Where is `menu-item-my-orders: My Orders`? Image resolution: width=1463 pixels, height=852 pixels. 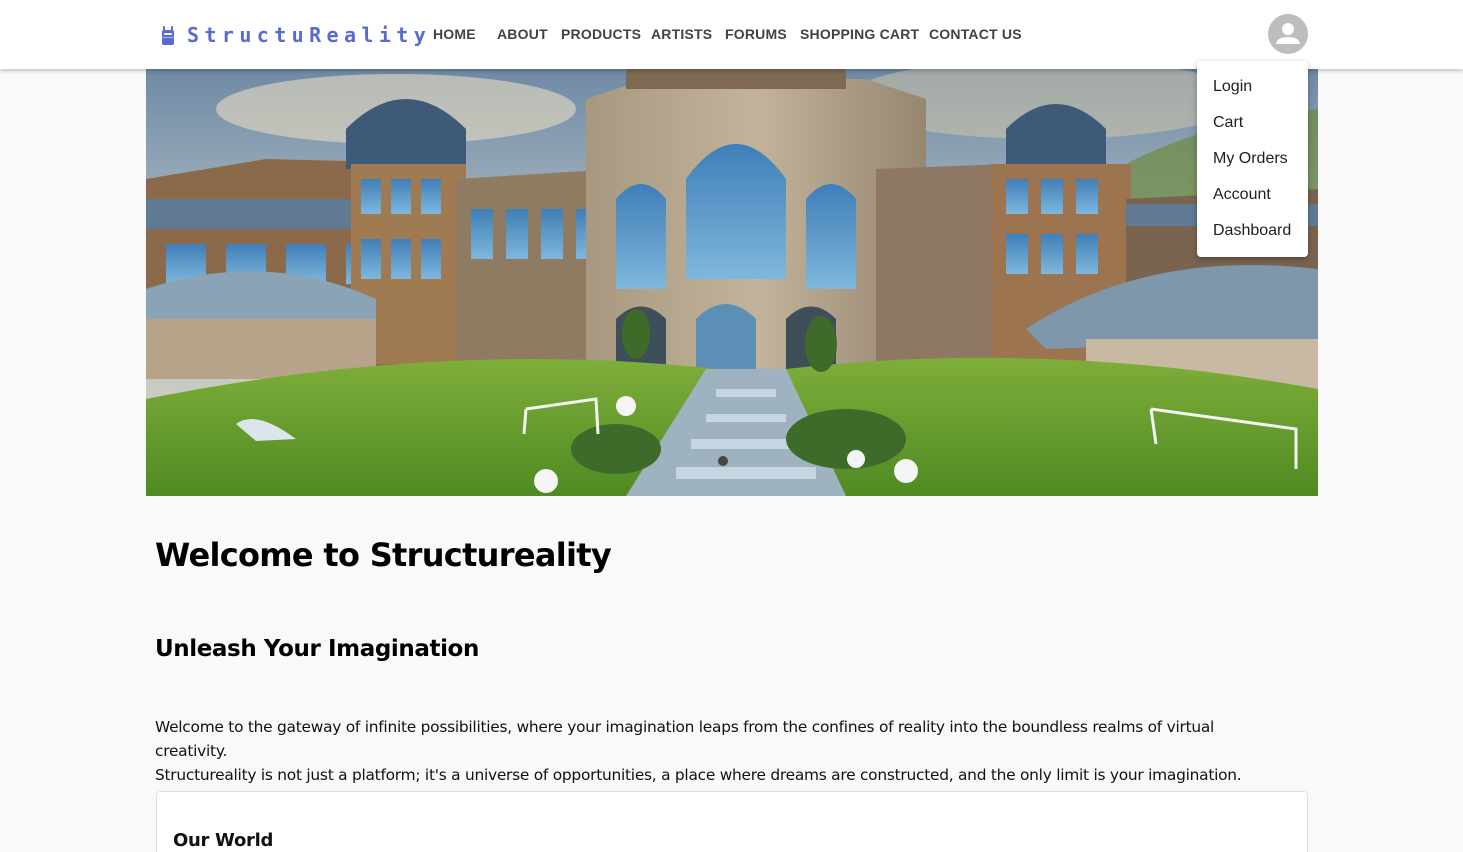
menu-item-my-orders: My Orders is located at coordinates (1252, 159).